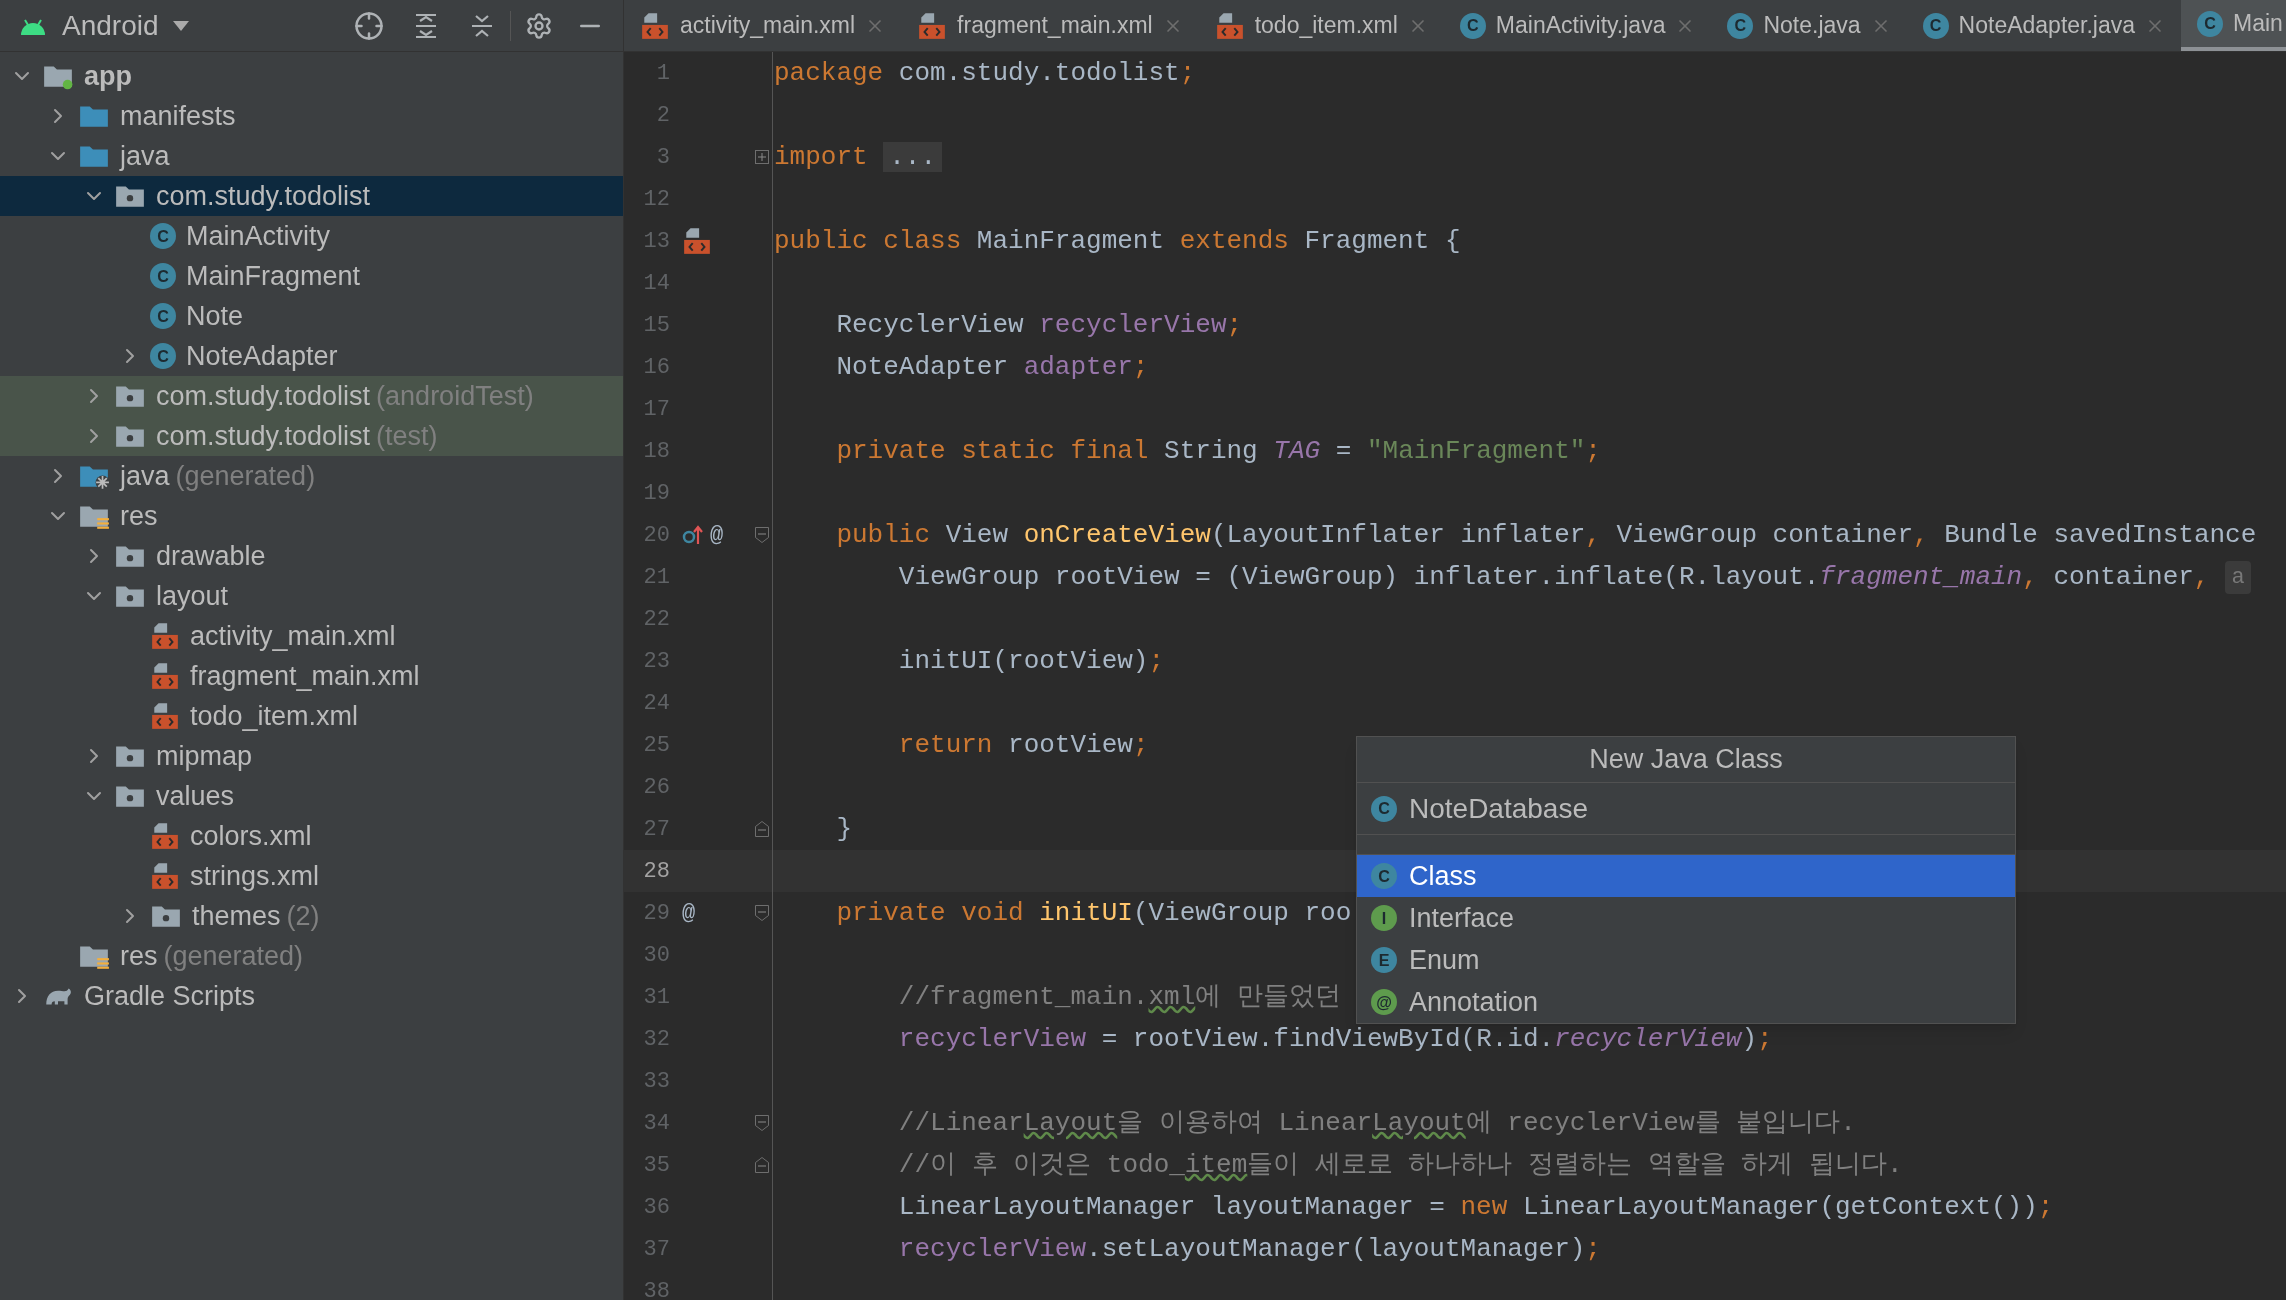  Describe the element at coordinates (311, 116) in the screenshot. I see `tree-item: manifests` at that location.